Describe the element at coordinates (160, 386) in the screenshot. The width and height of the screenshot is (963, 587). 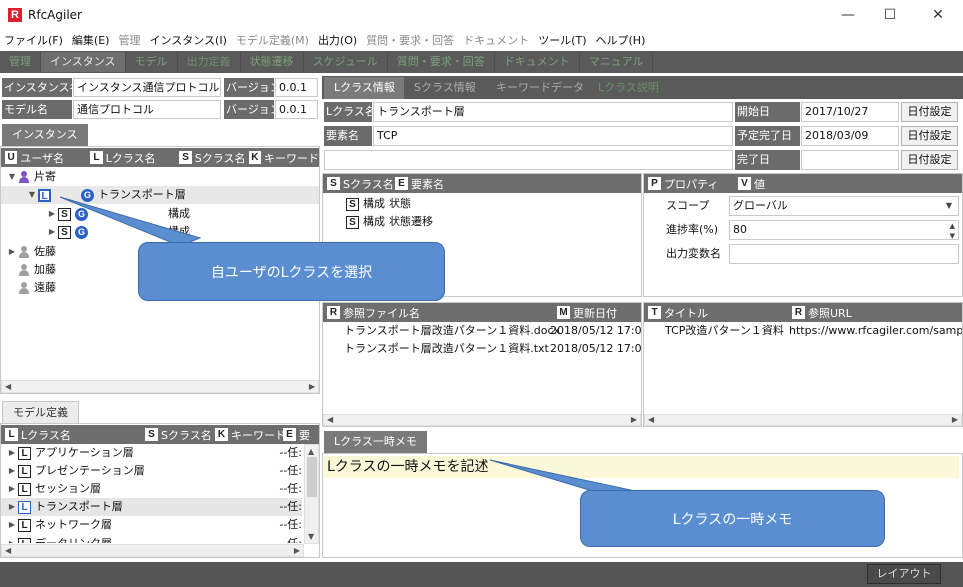
I see `instance-tree-hscrollbar: ◀ ▶` at that location.